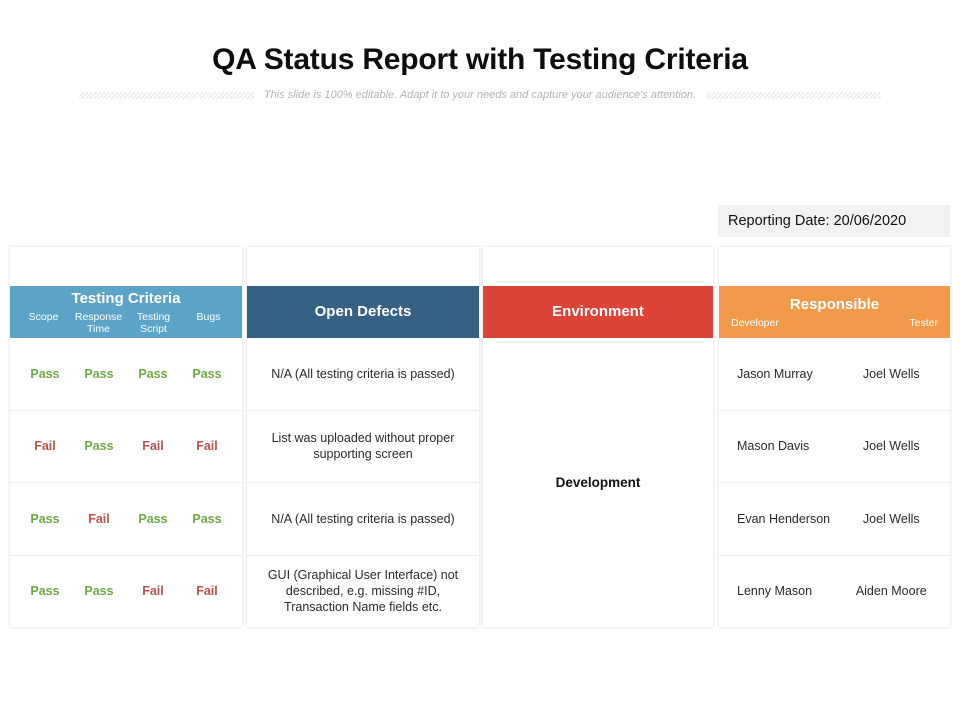 The image size is (960, 720). I want to click on reporting-date-label: Reporting Date: 20/06/2020, so click(817, 221).